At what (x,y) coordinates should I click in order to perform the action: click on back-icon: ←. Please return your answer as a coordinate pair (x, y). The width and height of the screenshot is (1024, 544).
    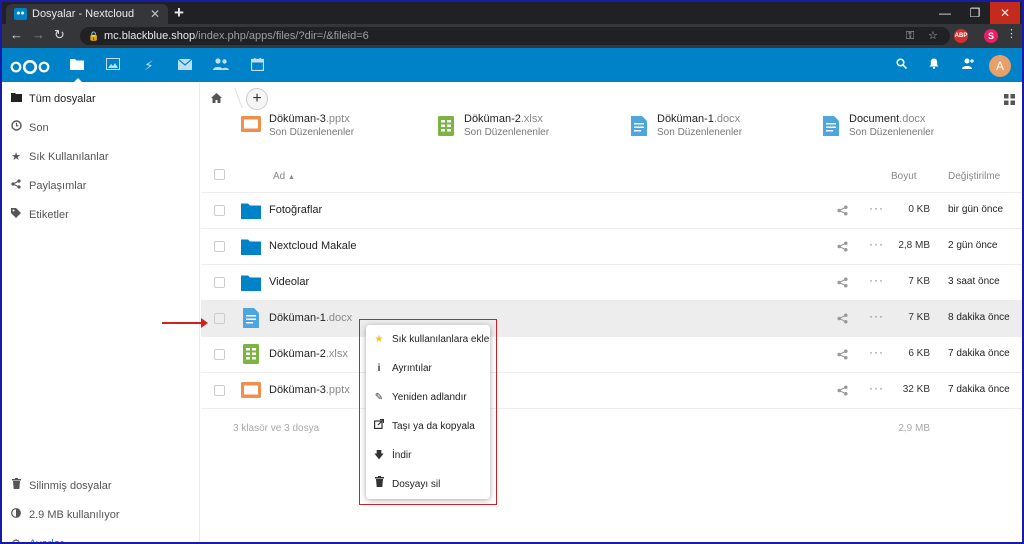
    Looking at the image, I should click on (16, 34).